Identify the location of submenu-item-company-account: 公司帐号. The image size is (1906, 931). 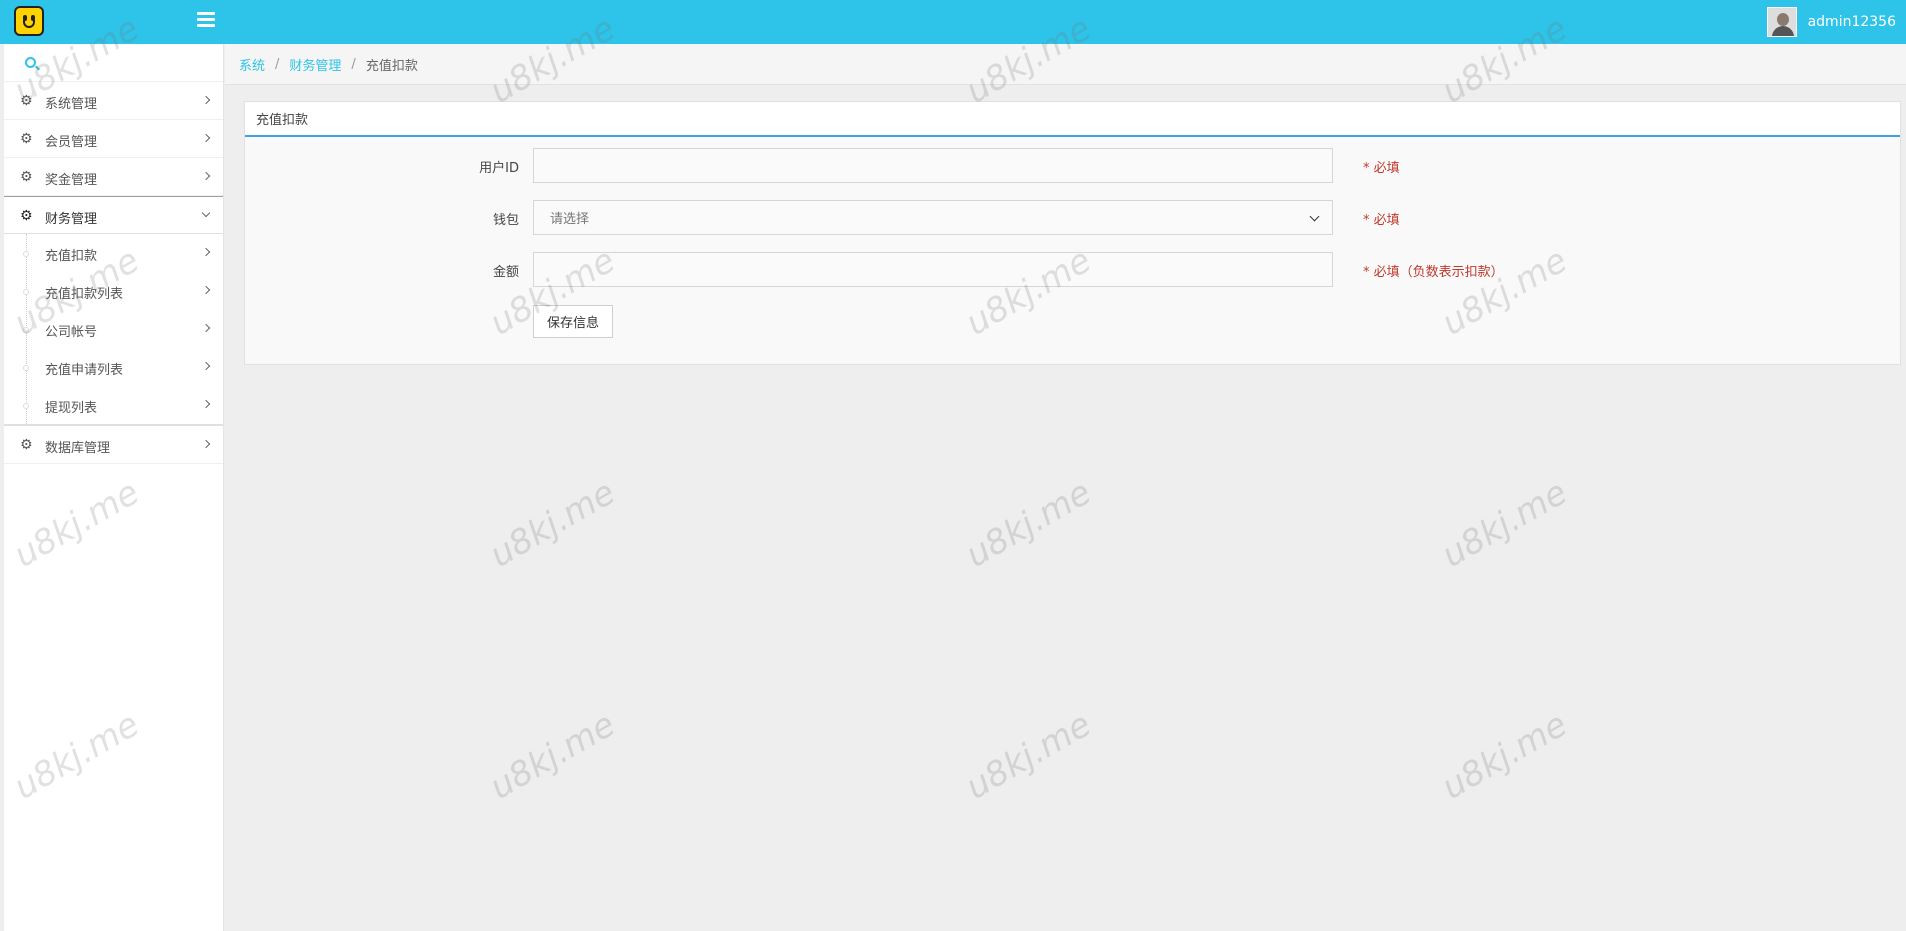
(113, 329).